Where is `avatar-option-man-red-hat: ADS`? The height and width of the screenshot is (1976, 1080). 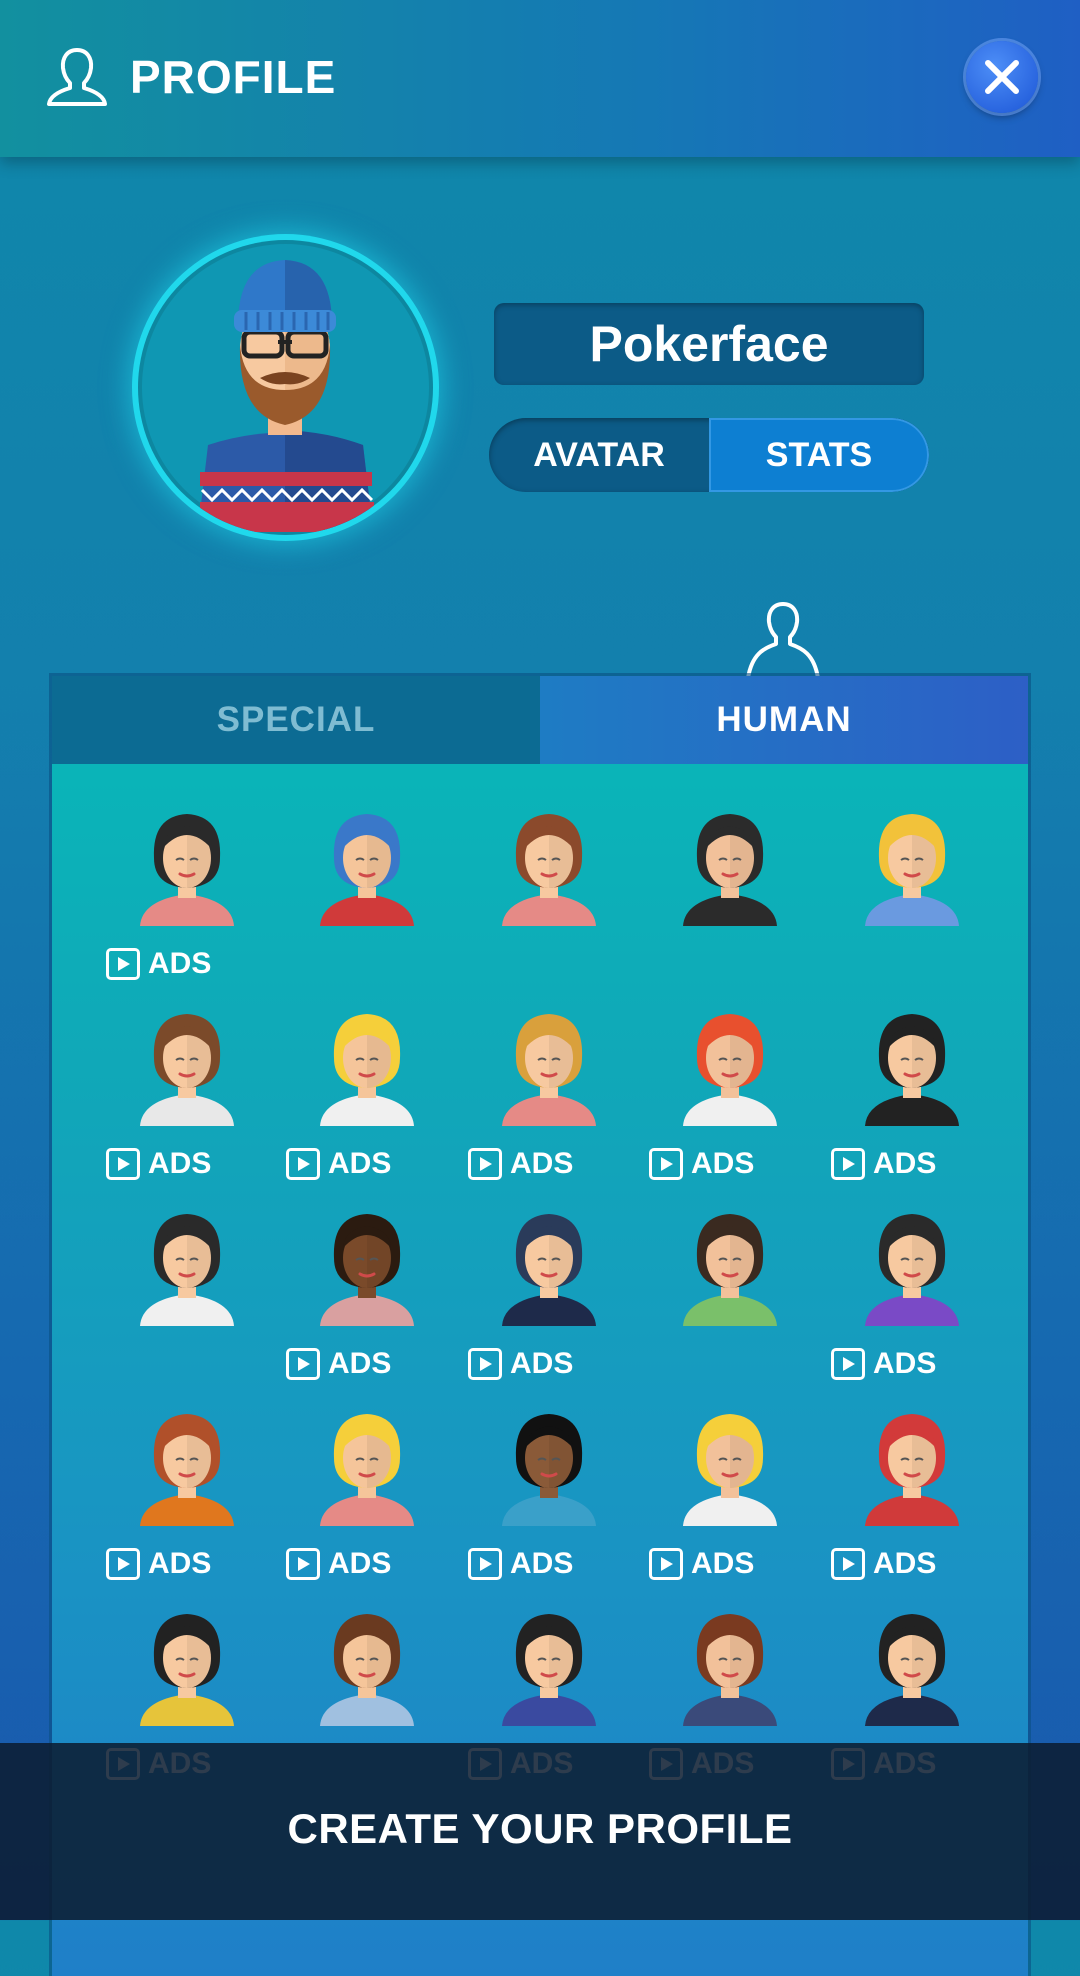
avatar-option-man-red-hat: ADS is located at coordinates (912, 1508).